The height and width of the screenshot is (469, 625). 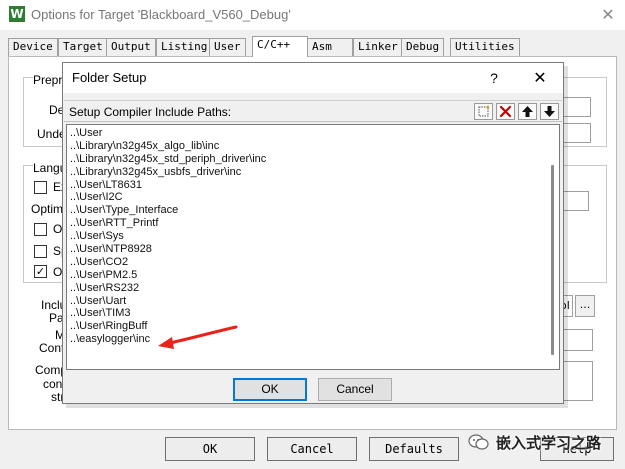 What do you see at coordinates (378, 47) in the screenshot?
I see `tab-linker: Linker` at bounding box center [378, 47].